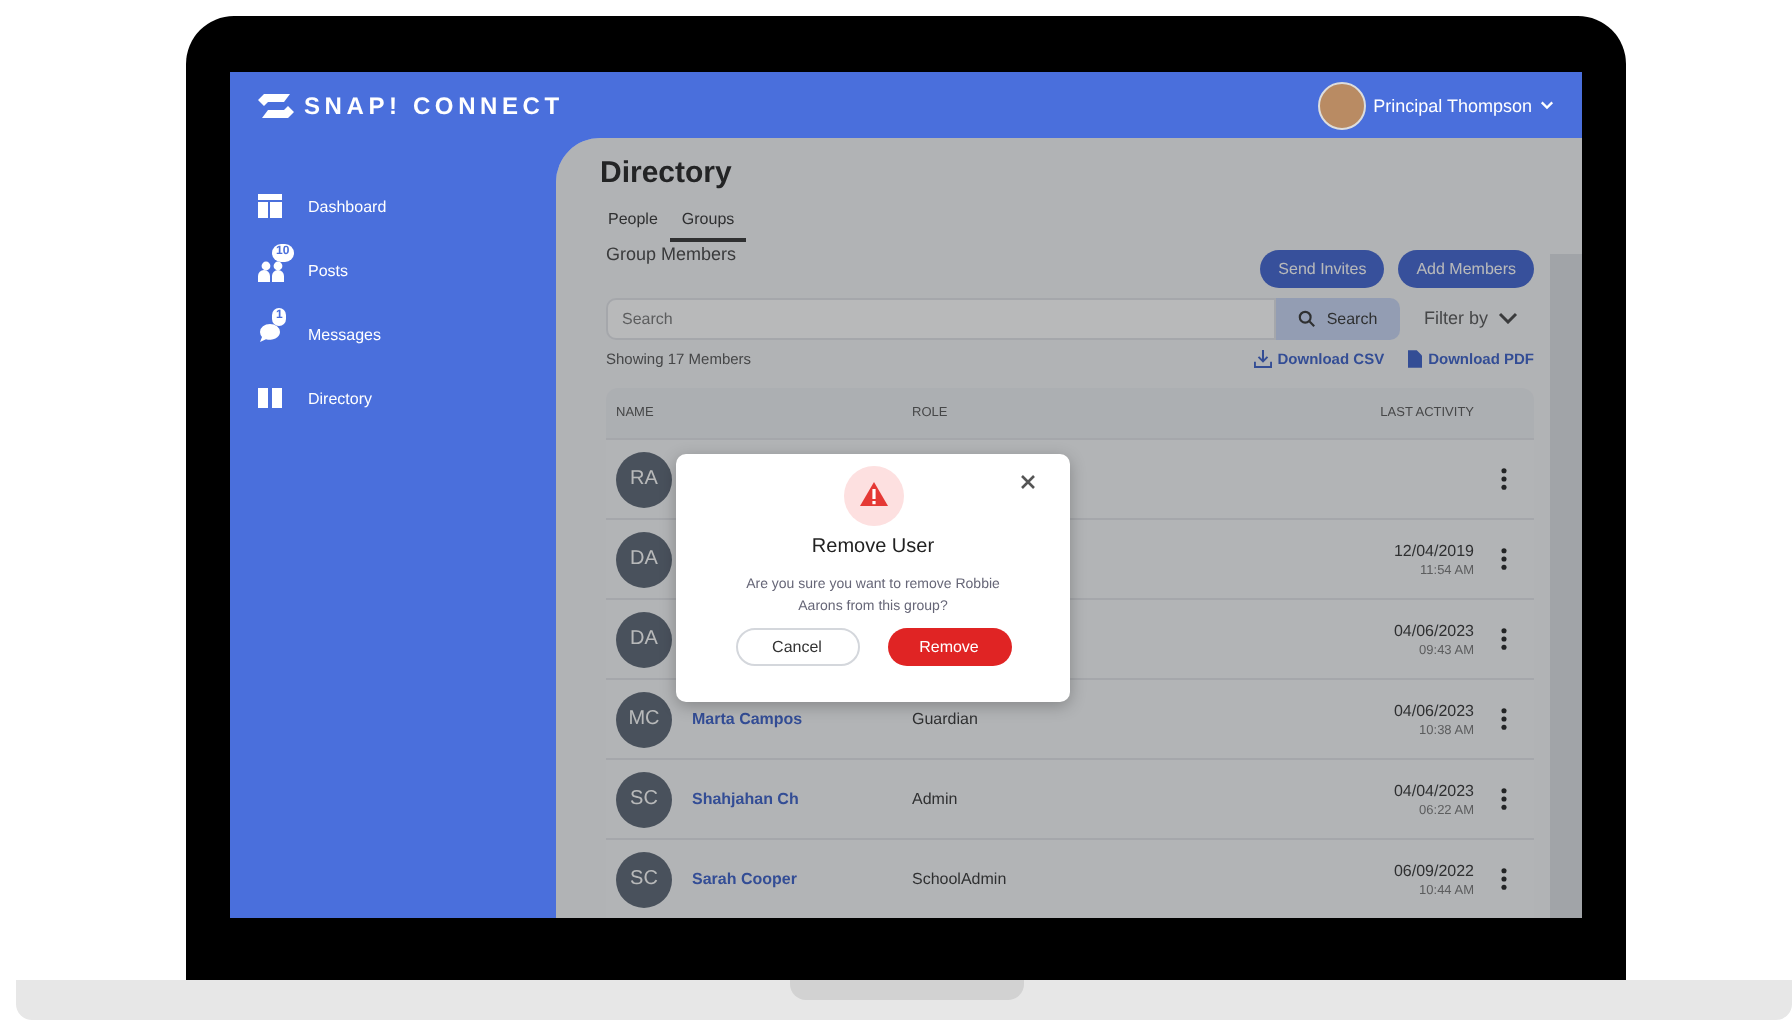  Describe the element at coordinates (873, 496) in the screenshot. I see `warning-icon` at that location.